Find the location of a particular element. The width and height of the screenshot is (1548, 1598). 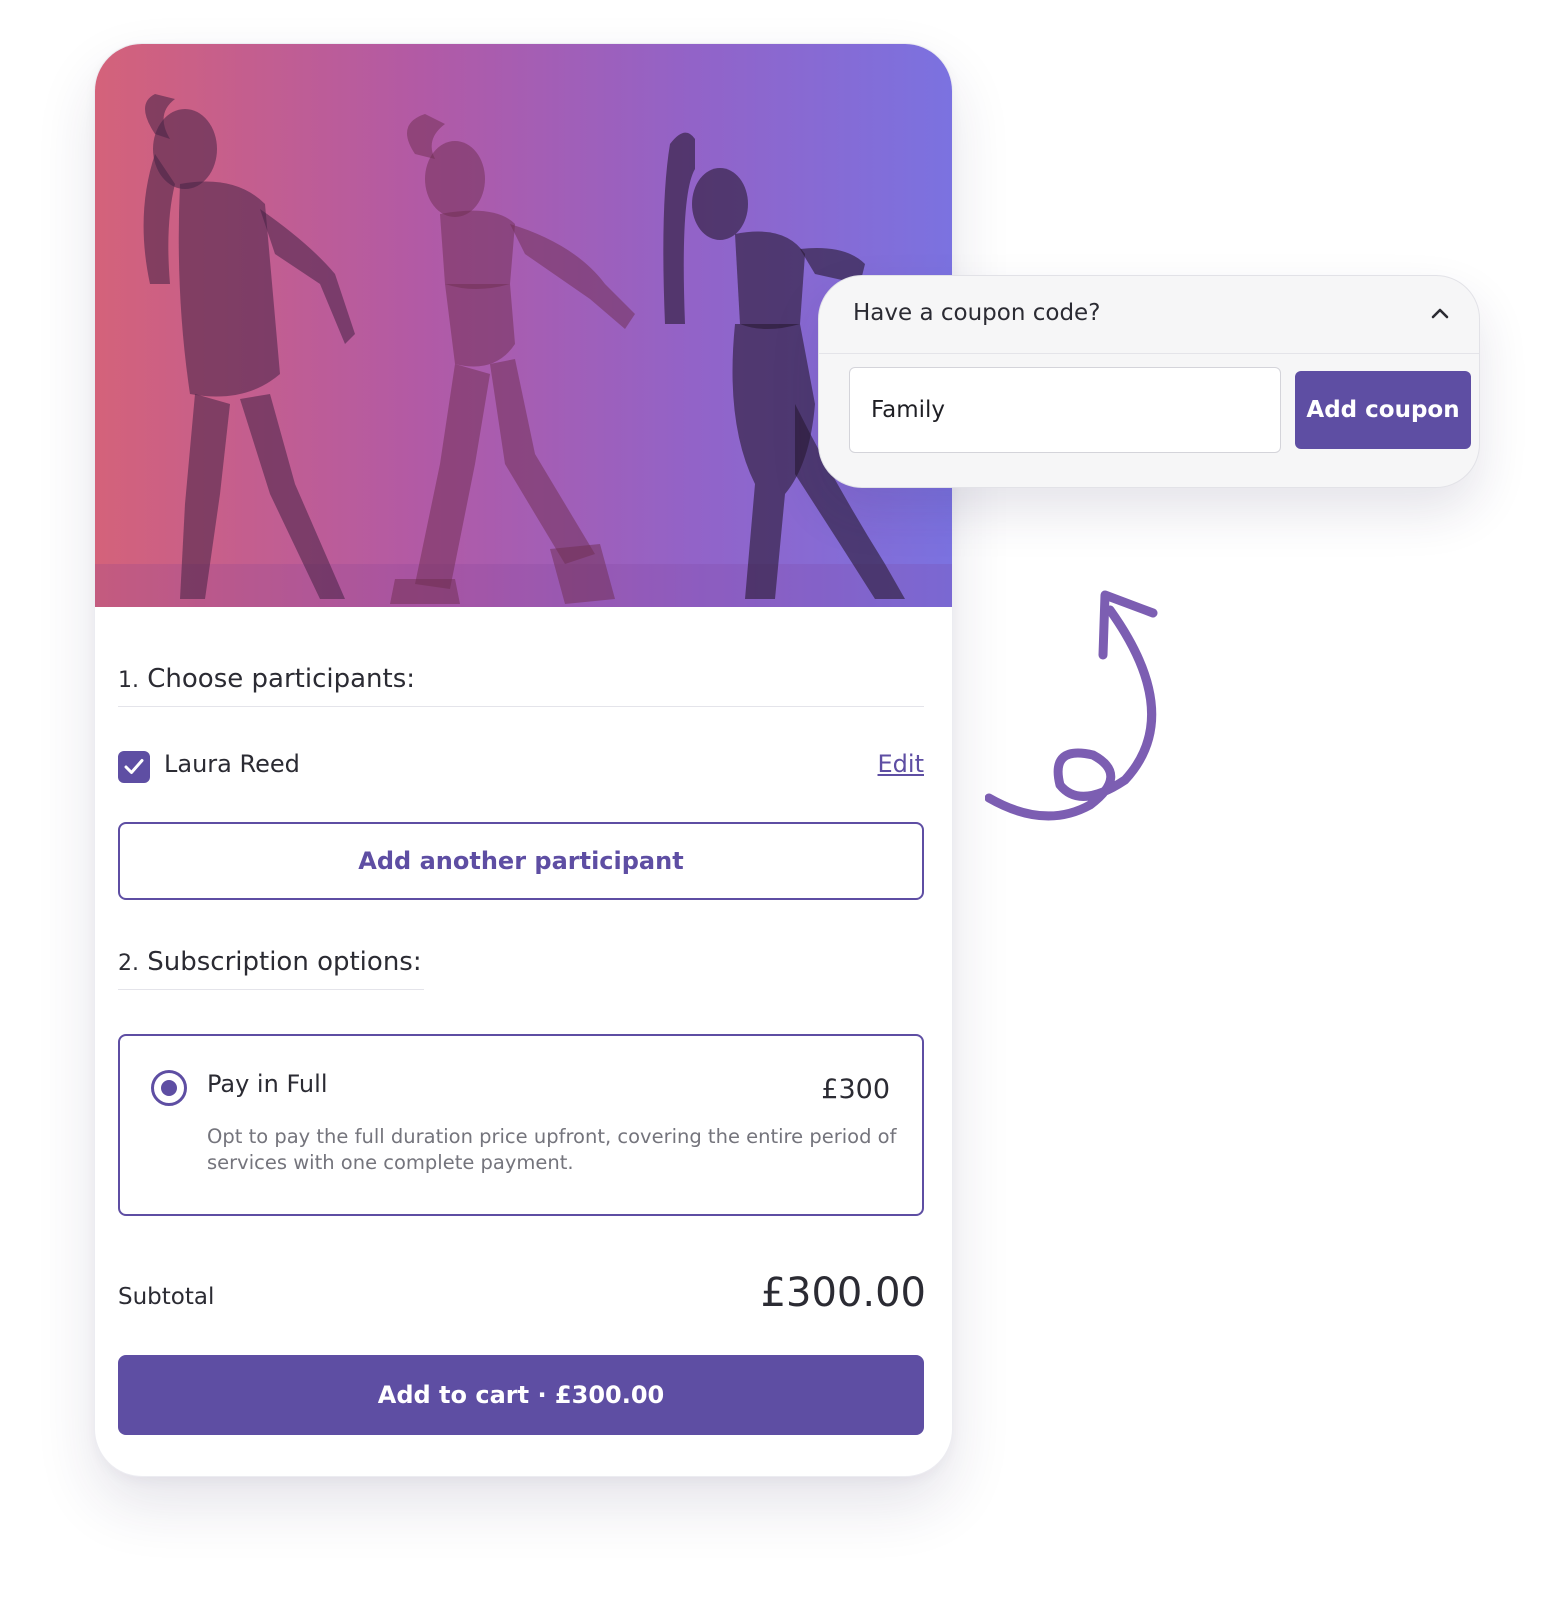

subtotal-value: £300.00 is located at coordinates (843, 1293).